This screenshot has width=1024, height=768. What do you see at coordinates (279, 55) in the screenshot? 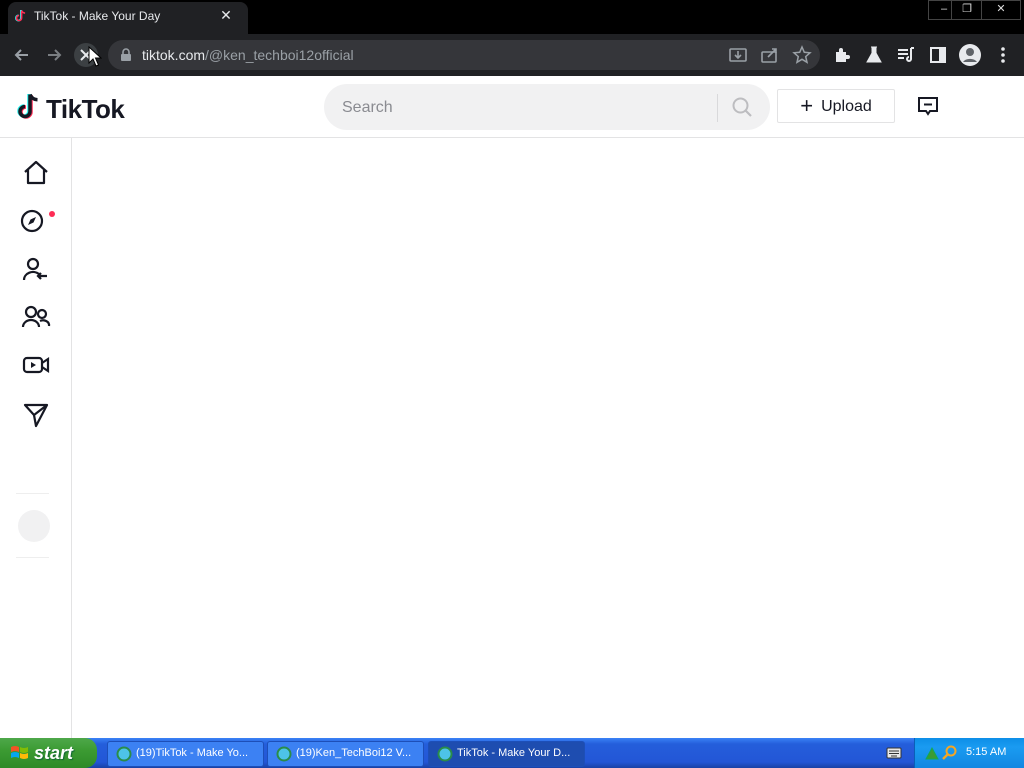
I see `url-path: /@ken_techboi12official` at bounding box center [279, 55].